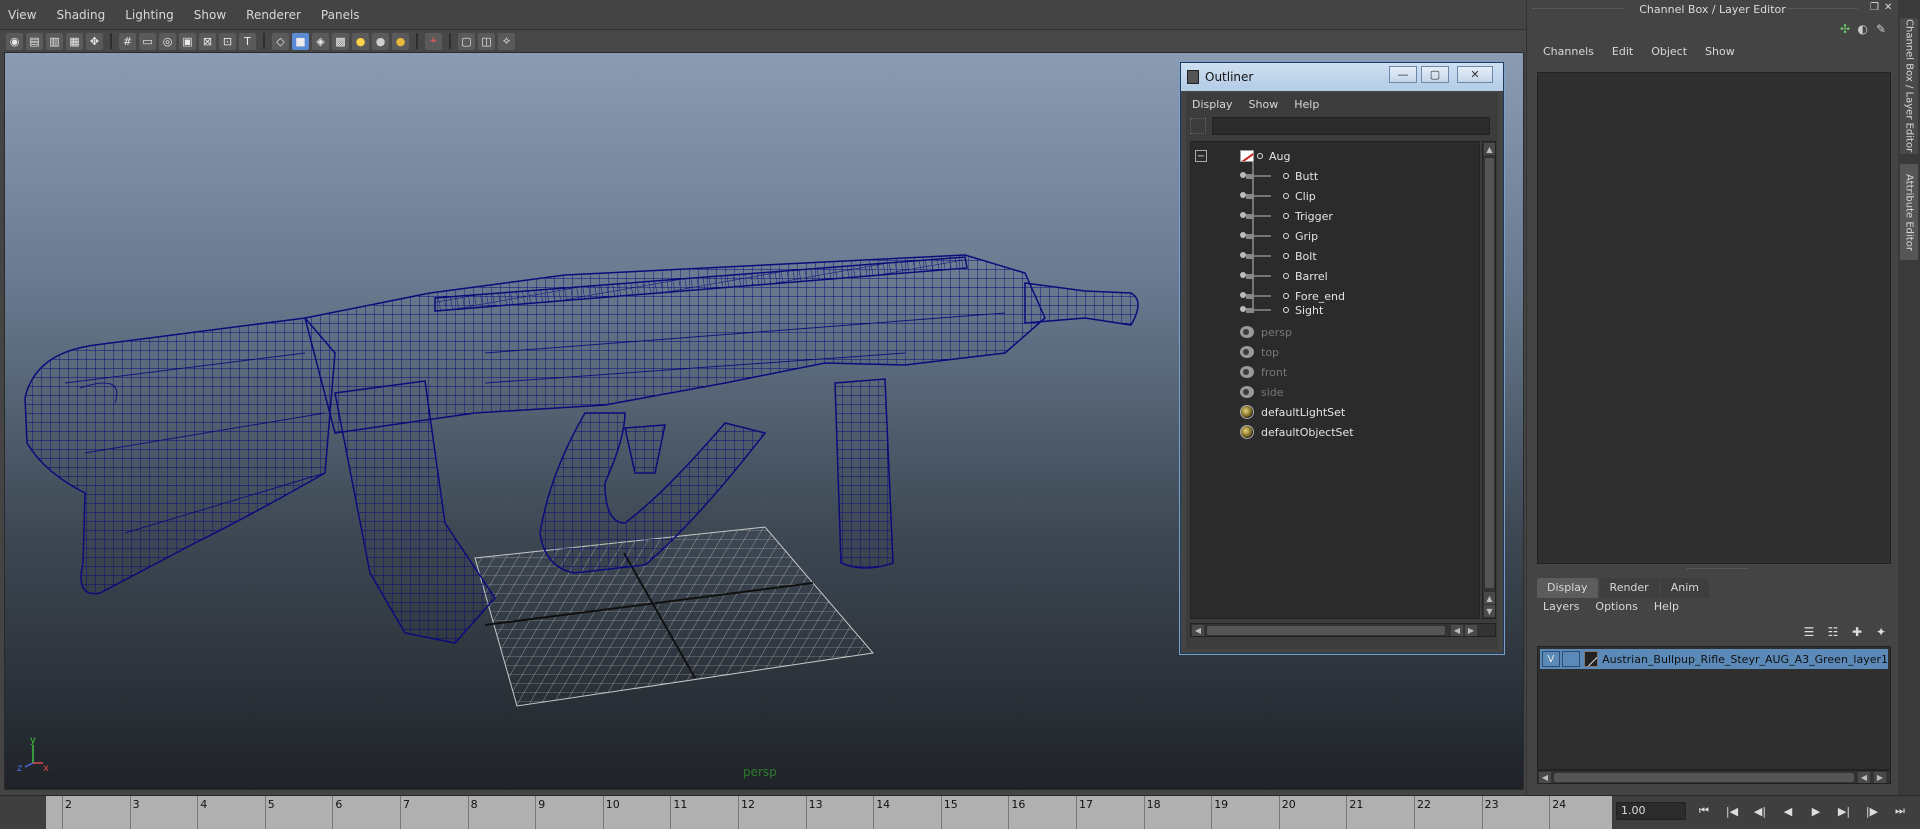 The image size is (1920, 829). I want to click on channel-list, so click(1714, 318).